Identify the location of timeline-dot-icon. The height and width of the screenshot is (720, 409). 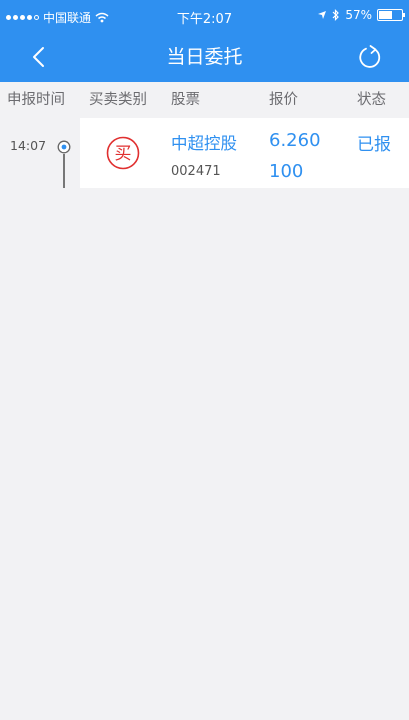
(64, 147).